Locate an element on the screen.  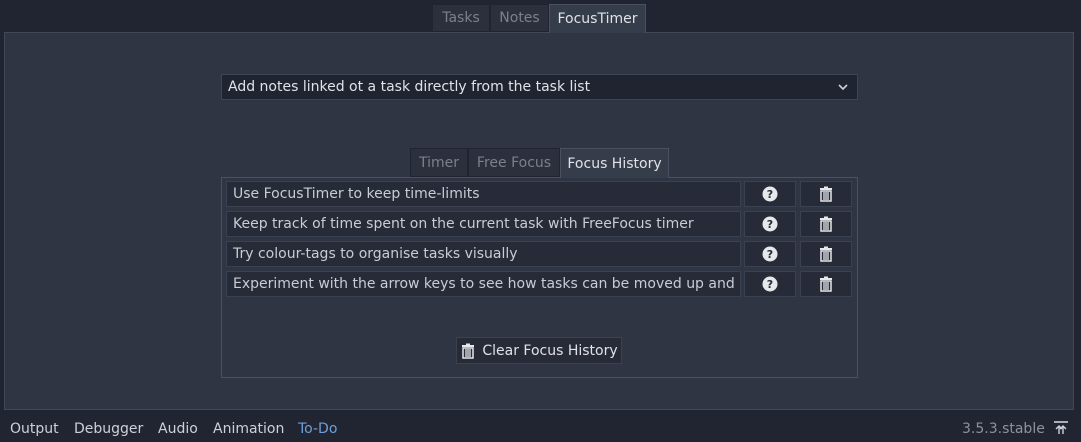
bottom-tab-todo: To-Do is located at coordinates (317, 429).